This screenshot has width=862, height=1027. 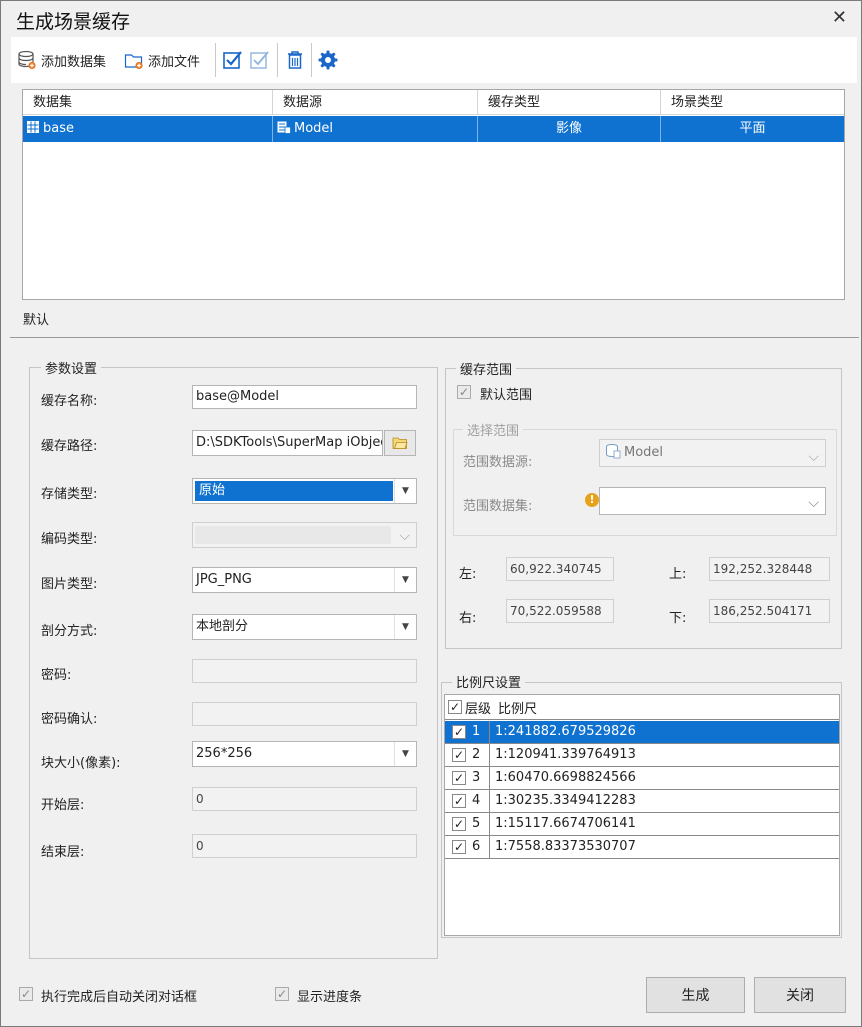 I want to click on tile-size-select: 256*256 ▼, so click(x=304, y=754).